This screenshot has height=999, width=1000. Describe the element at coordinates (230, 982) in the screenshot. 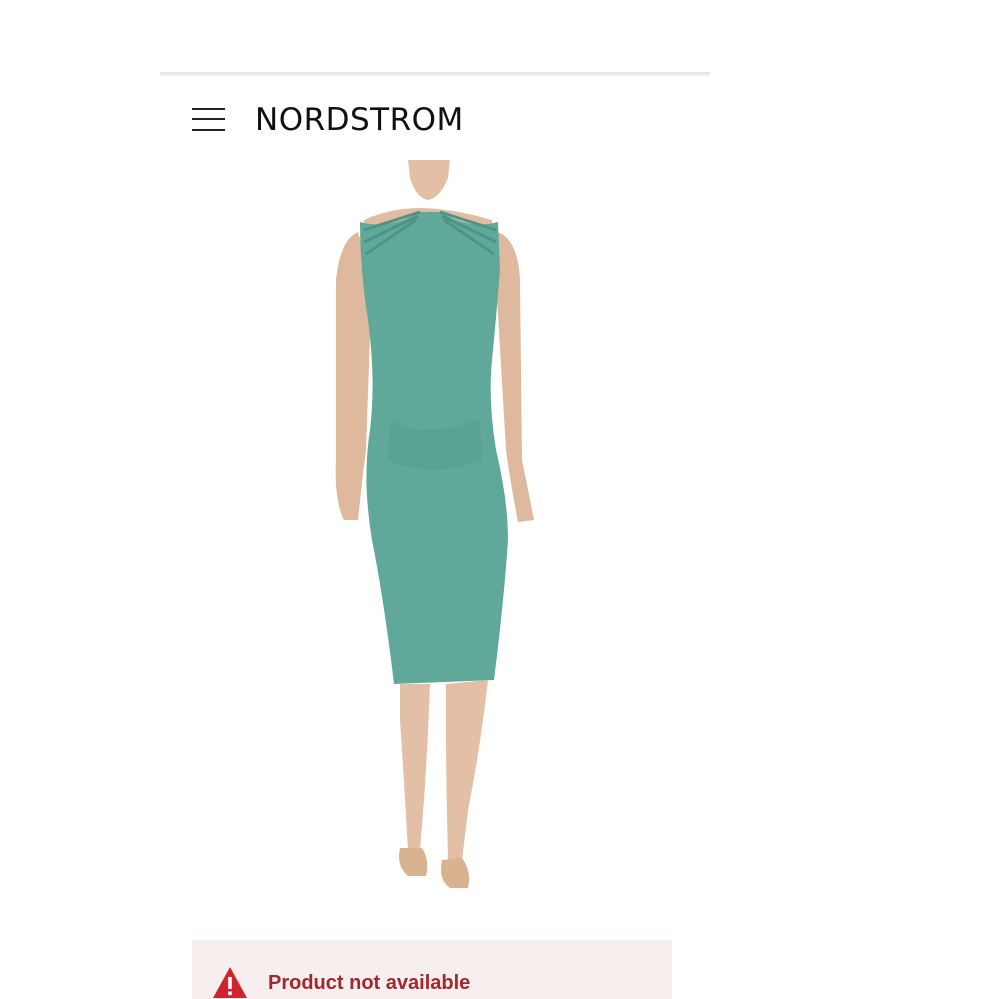

I see `warning-triangle-icon` at that location.